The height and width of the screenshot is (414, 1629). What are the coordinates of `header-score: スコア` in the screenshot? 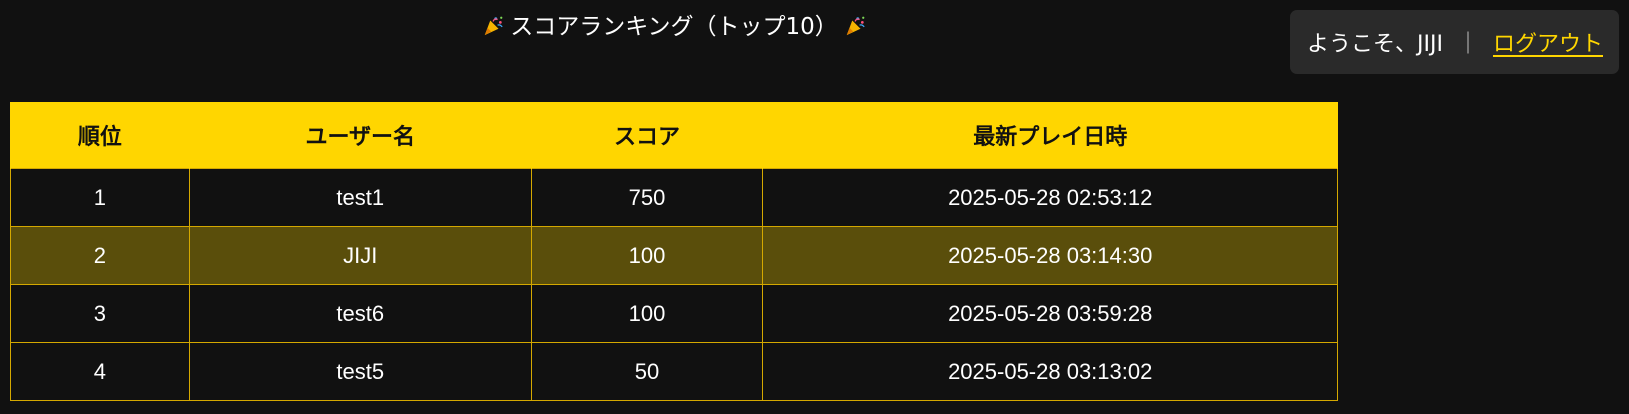 It's located at (647, 135).